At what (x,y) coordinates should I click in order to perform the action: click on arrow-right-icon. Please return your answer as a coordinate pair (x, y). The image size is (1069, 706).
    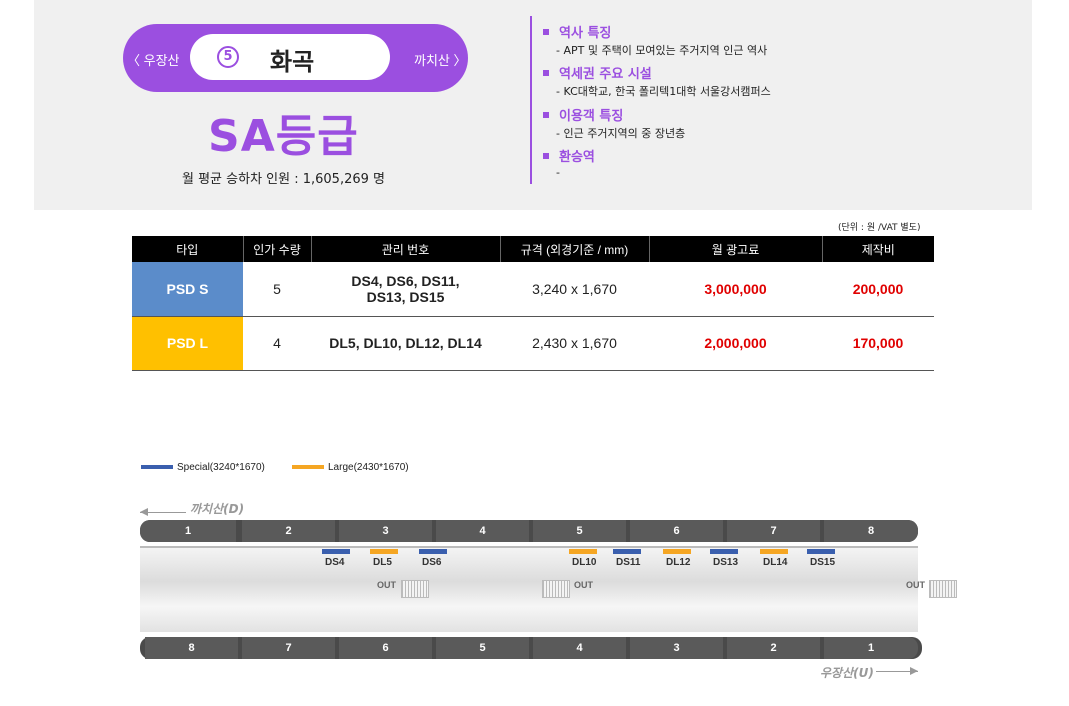
    Looking at the image, I should click on (897, 671).